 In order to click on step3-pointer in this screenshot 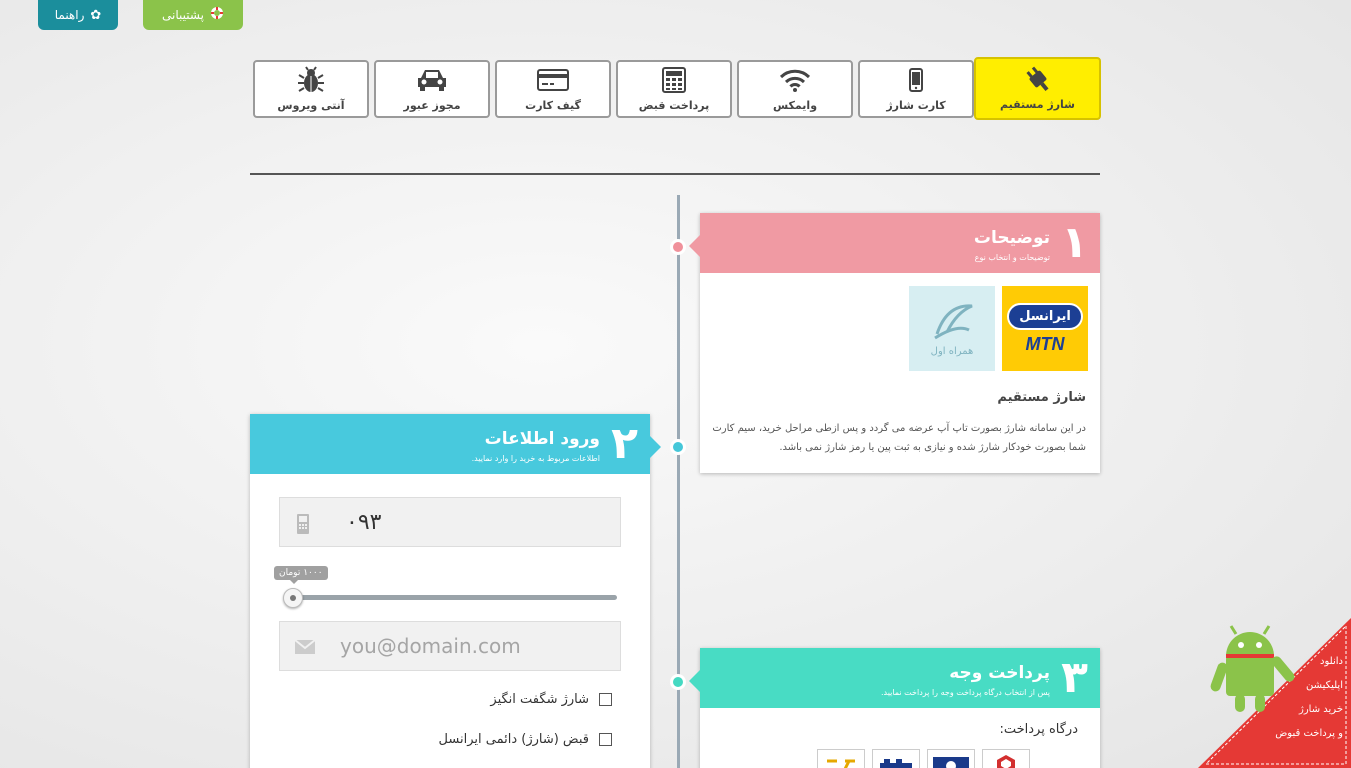, I will do `click(694, 681)`.